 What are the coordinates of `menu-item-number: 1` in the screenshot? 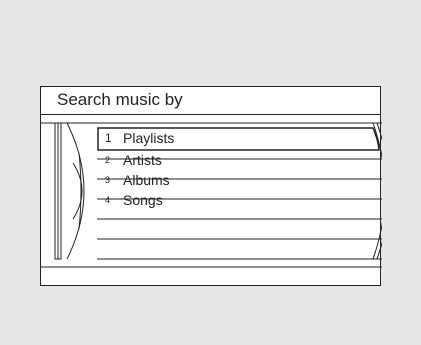 It's located at (108, 138).